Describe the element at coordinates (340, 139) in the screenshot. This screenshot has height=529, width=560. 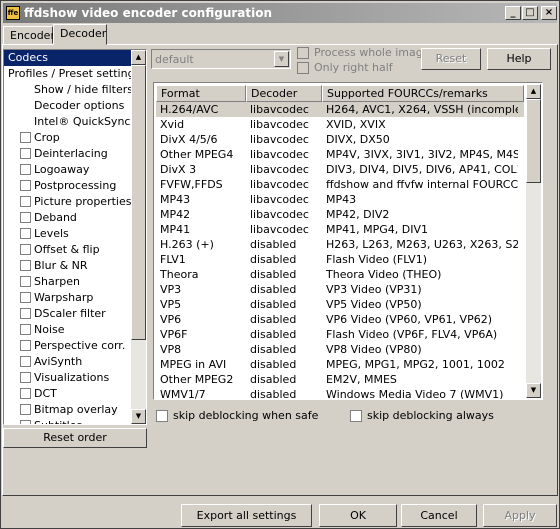
I see `table-row: DivX 4/5/6 libavcodec DIVX, DX50` at that location.